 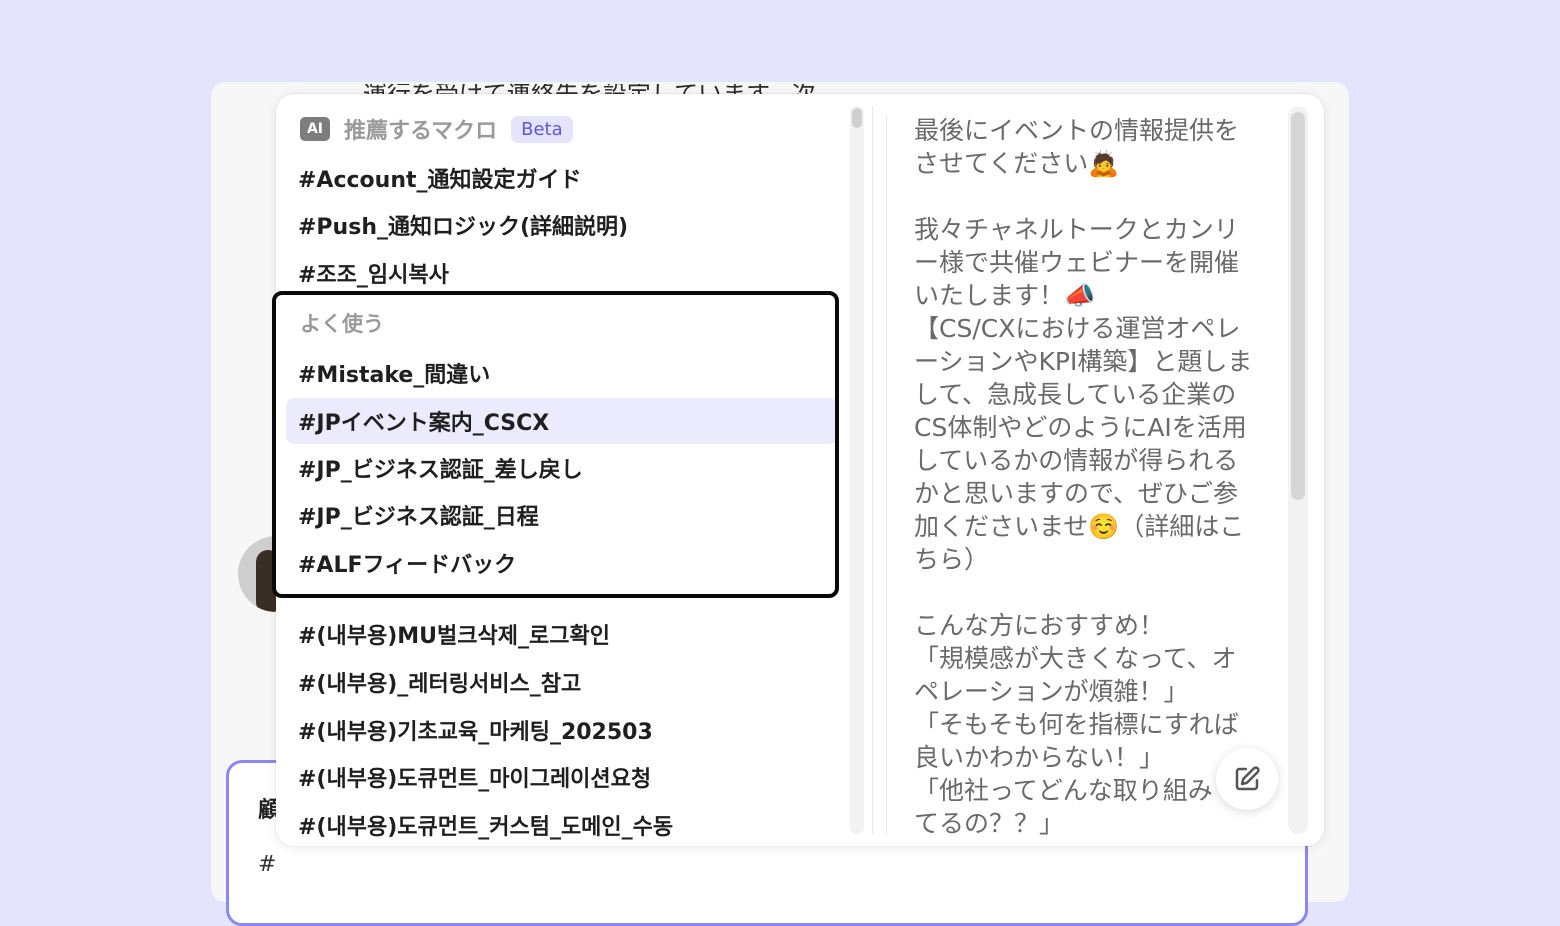 I want to click on preview-line: 「他社ってどんな取り組み, so click(x=1063, y=790).